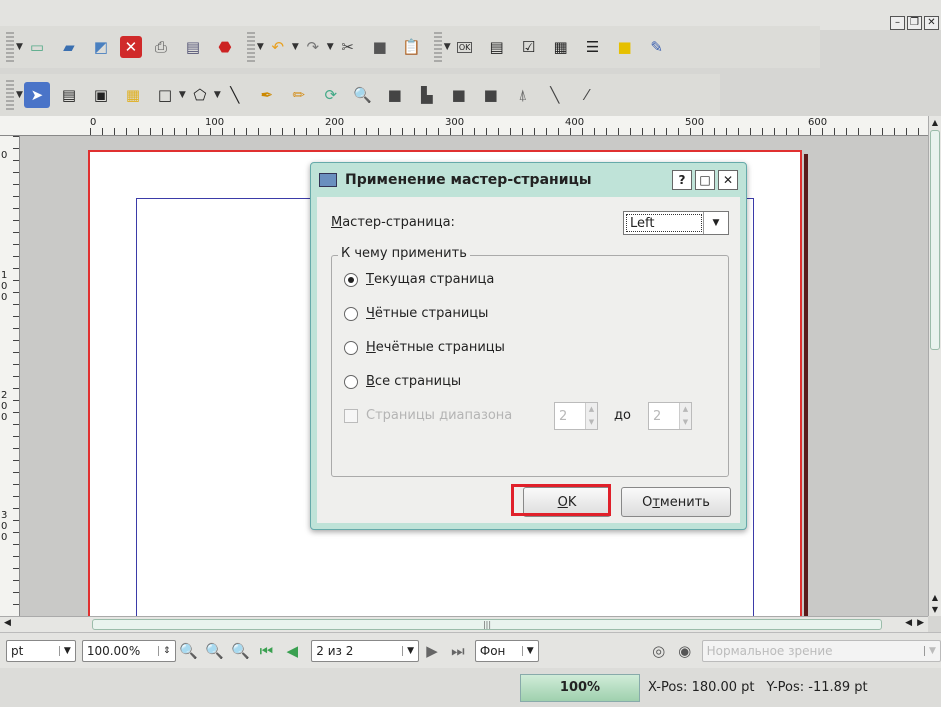 The width and height of the screenshot is (941, 707). What do you see at coordinates (561, 47) in the screenshot?
I see `combobox-icon: ▦` at bounding box center [561, 47].